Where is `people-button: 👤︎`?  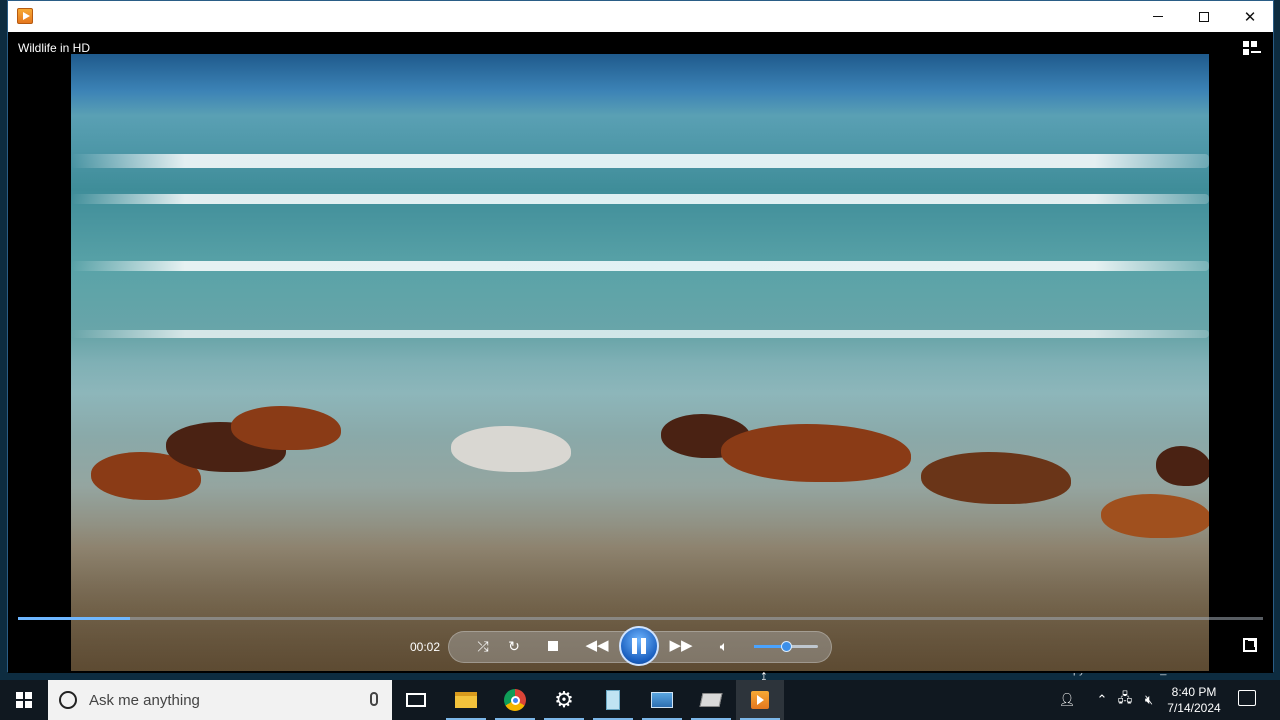
people-button: 👤︎ is located at coordinates (1067, 700).